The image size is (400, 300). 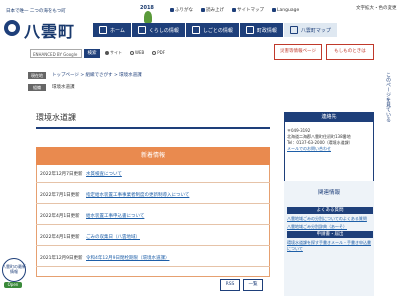 What do you see at coordinates (376, 8) in the screenshot?
I see `font-size-link: 文字拡大・色の変更` at bounding box center [376, 8].